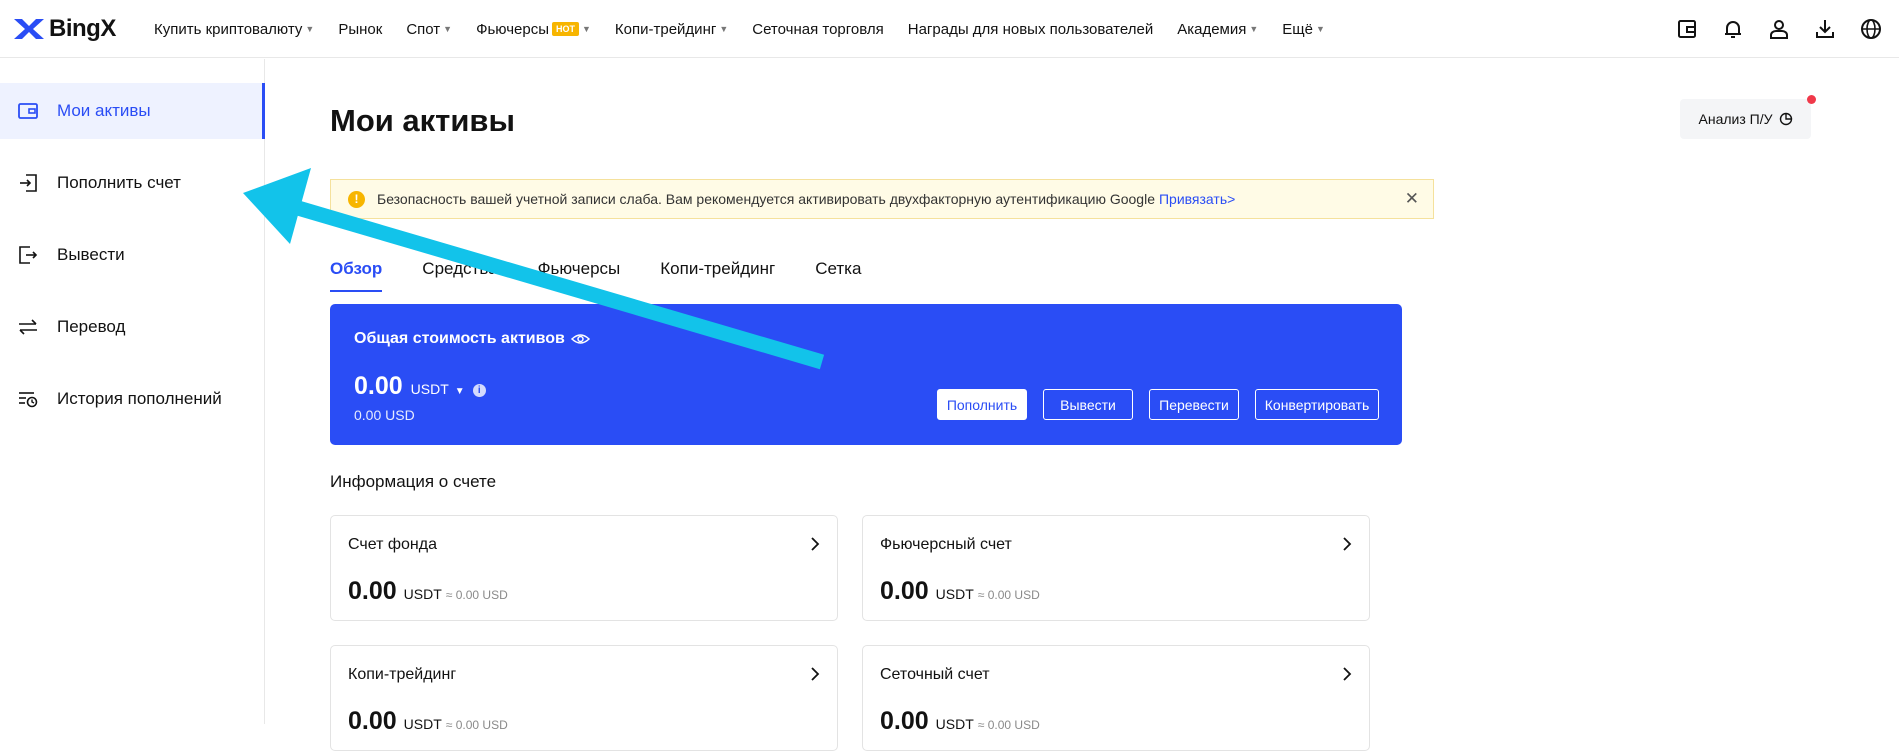 This screenshot has height=751, width=1899. What do you see at coordinates (717, 275) in the screenshot?
I see `tab-copy-trading: Копи-трейдинг` at bounding box center [717, 275].